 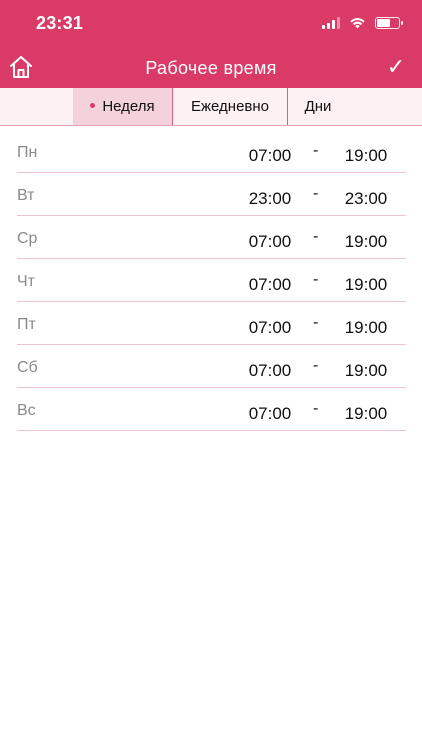 I want to click on tab-bar: Неделя Ежедневно Дни, so click(x=211, y=107).